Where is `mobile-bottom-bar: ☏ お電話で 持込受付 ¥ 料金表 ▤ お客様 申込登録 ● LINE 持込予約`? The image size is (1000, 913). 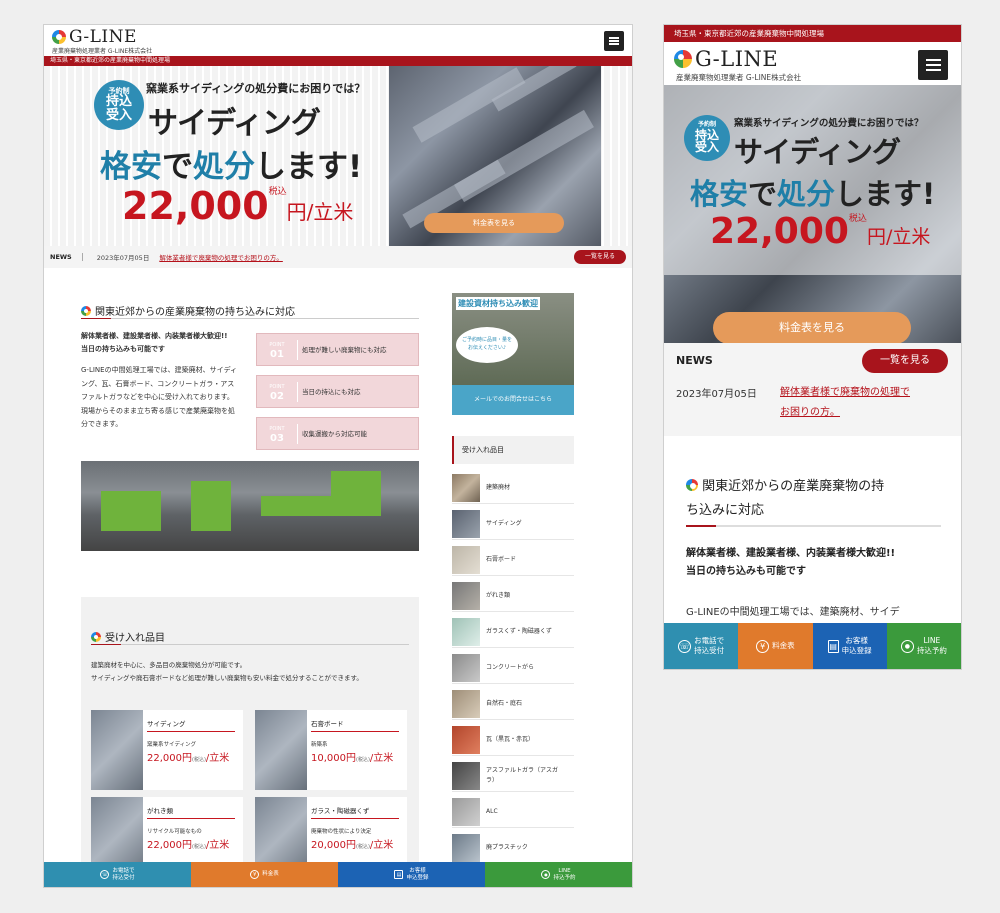
mobile-bottom-bar: ☏ お電話で 持込受付 ¥ 料金表 ▤ お客様 申込登録 ● LINE 持込予約 is located at coordinates (812, 646).